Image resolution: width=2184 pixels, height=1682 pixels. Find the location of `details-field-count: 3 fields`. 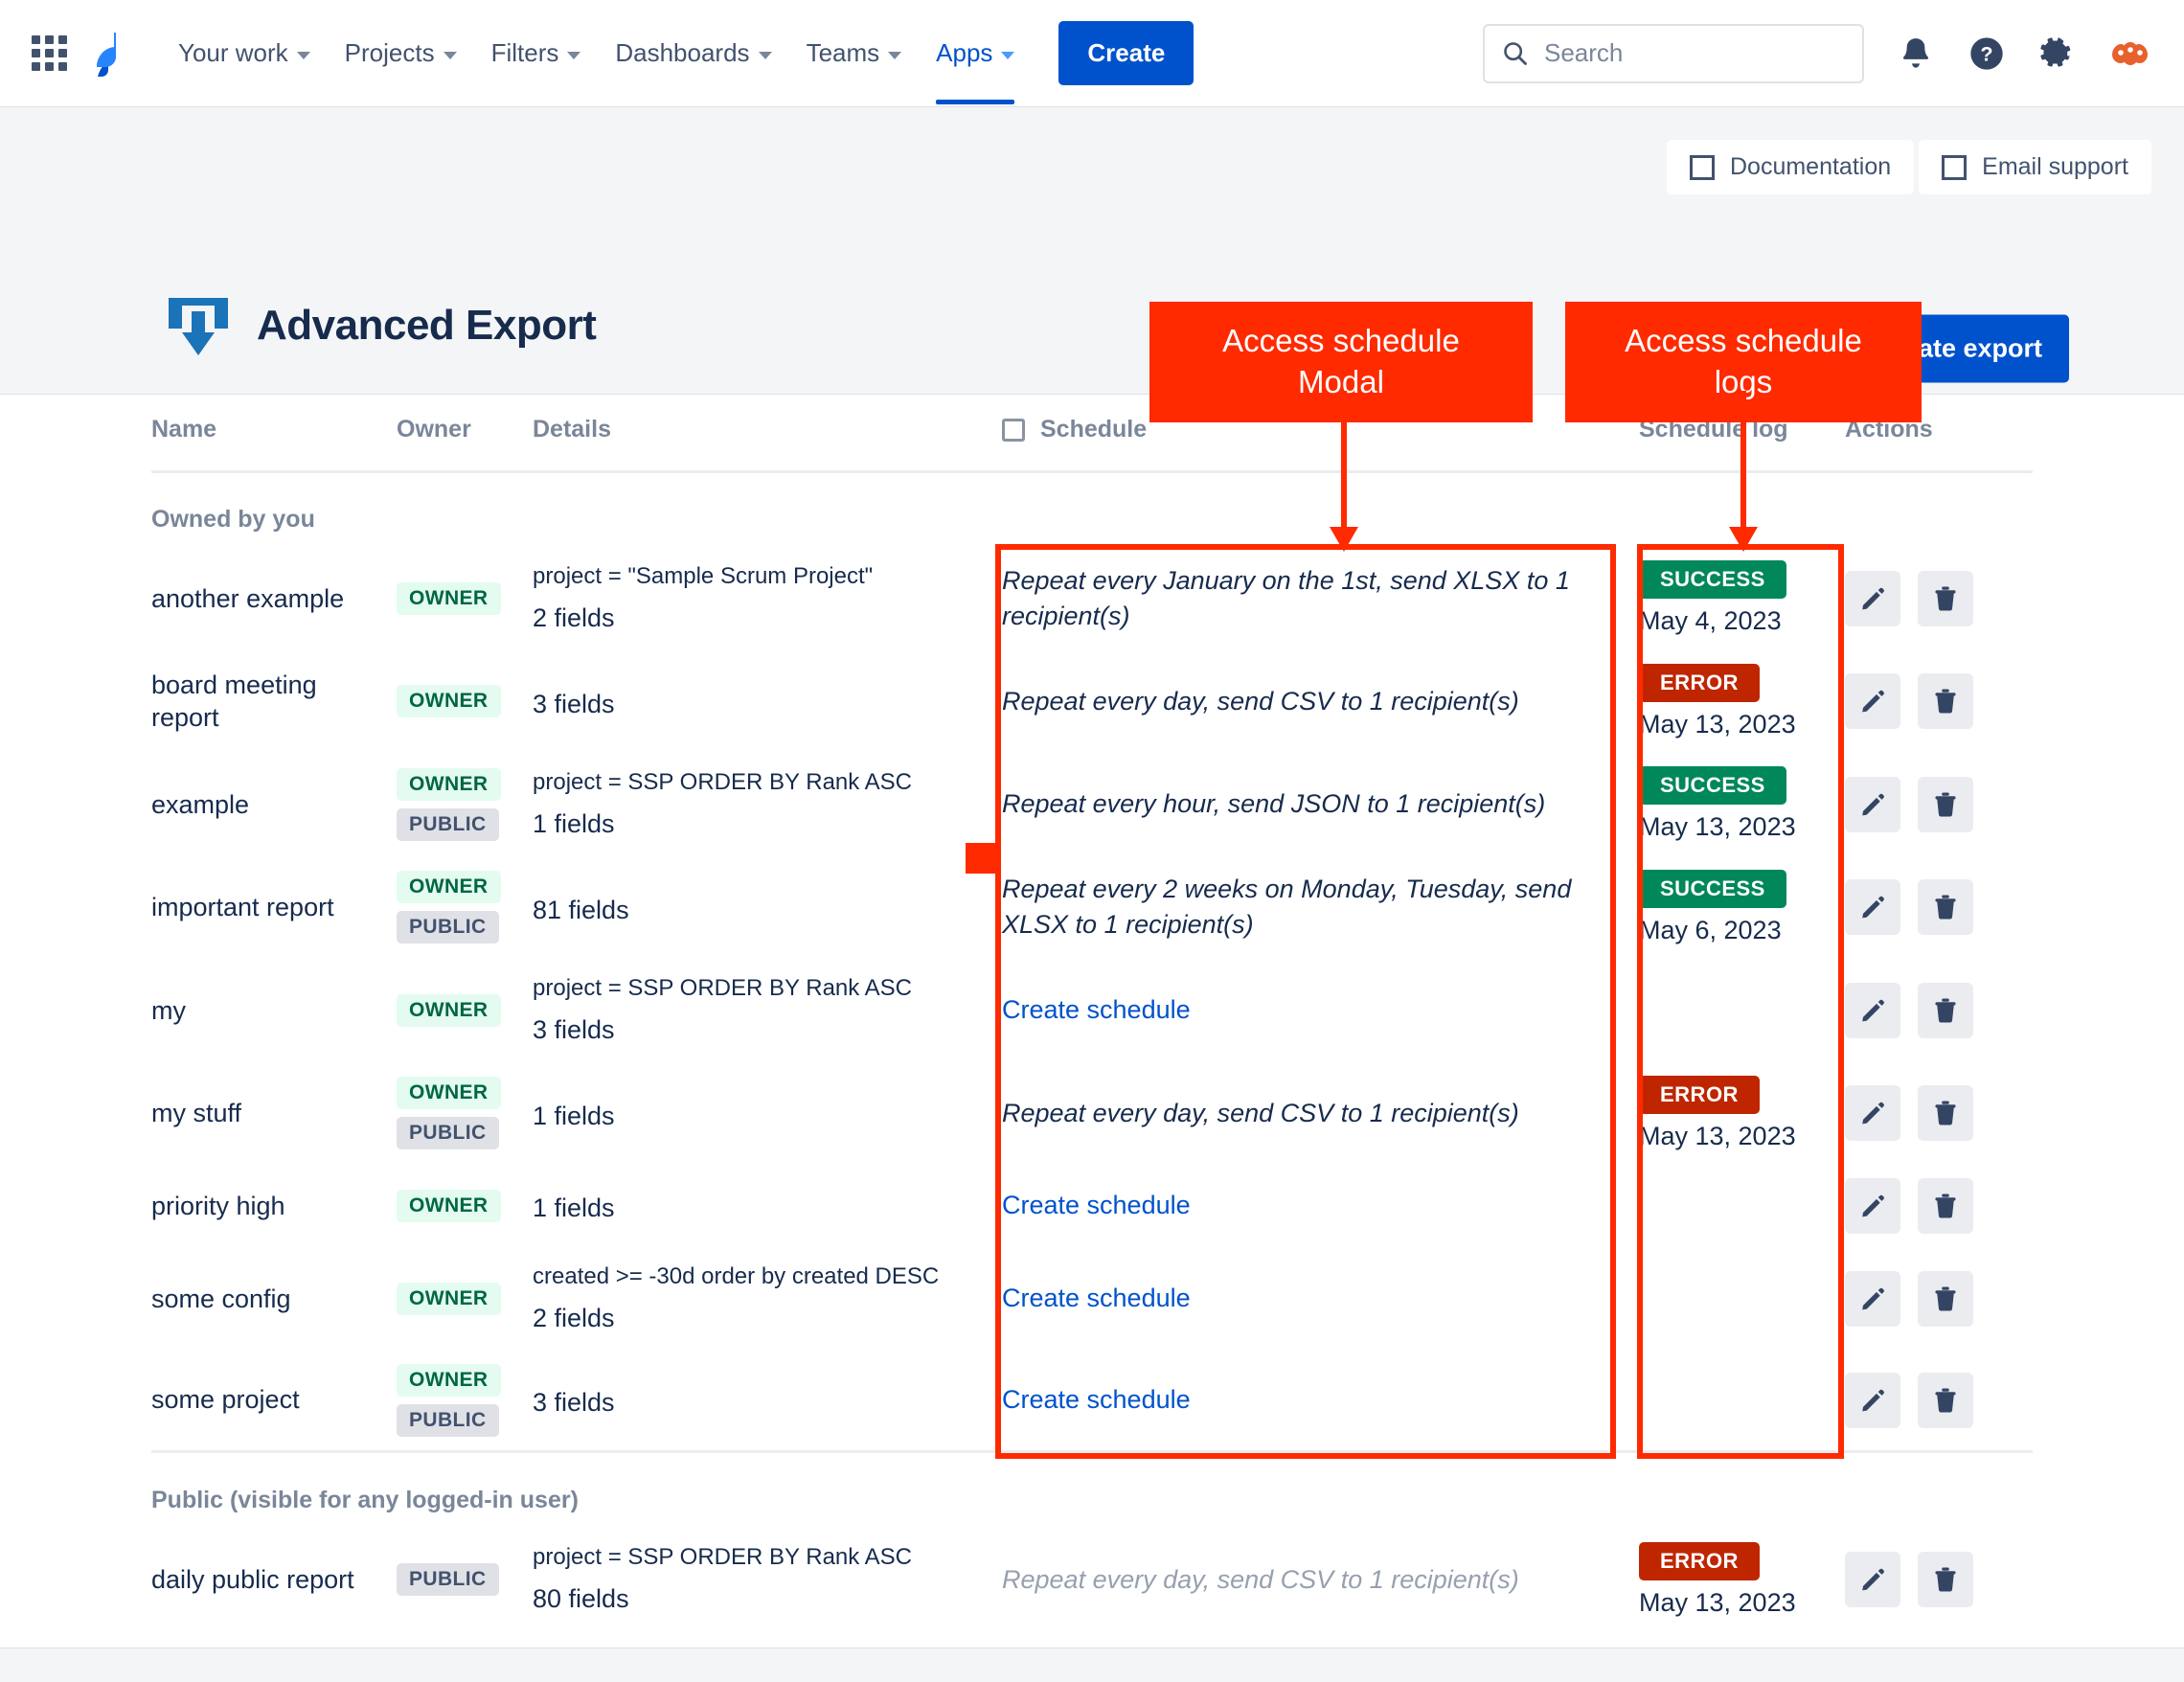

details-field-count: 3 fields is located at coordinates (574, 703).